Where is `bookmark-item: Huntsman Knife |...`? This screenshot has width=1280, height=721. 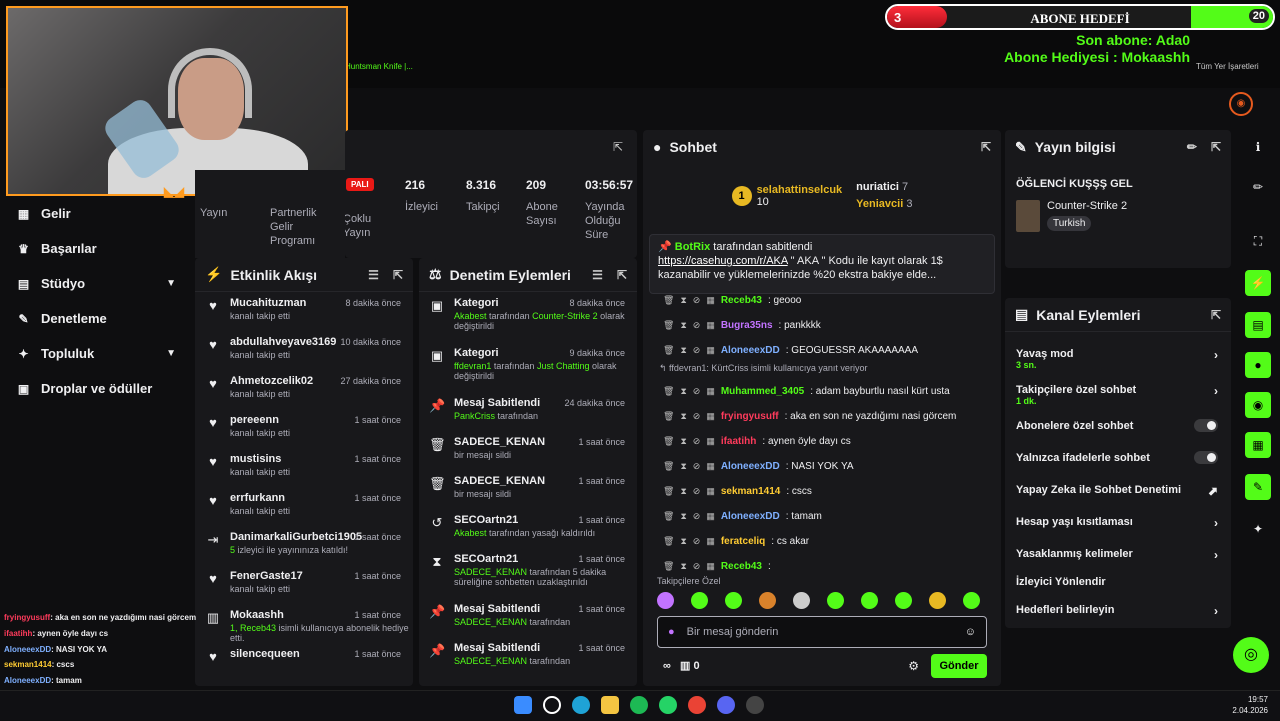
bookmark-item: Huntsman Knife |... is located at coordinates (379, 66).